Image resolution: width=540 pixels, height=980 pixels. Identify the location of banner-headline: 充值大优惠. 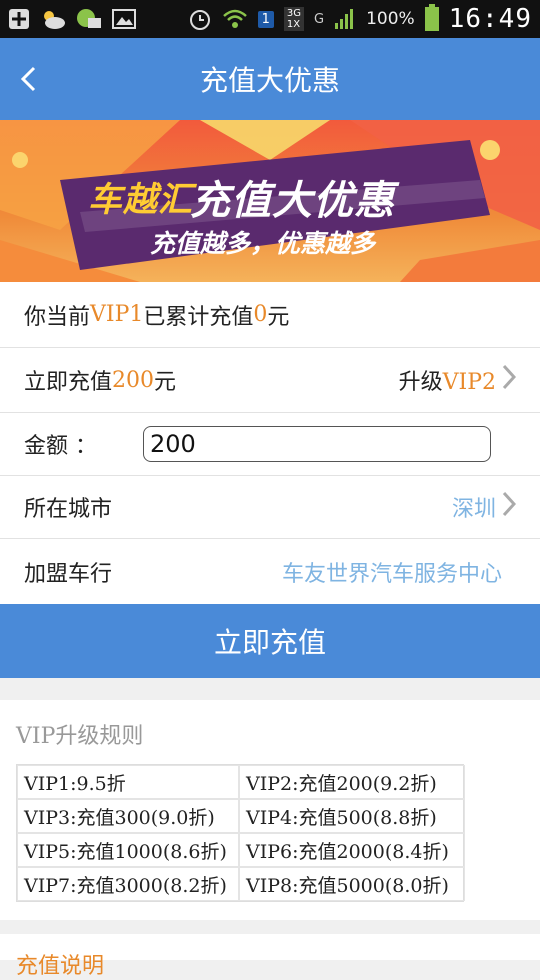
(292, 201).